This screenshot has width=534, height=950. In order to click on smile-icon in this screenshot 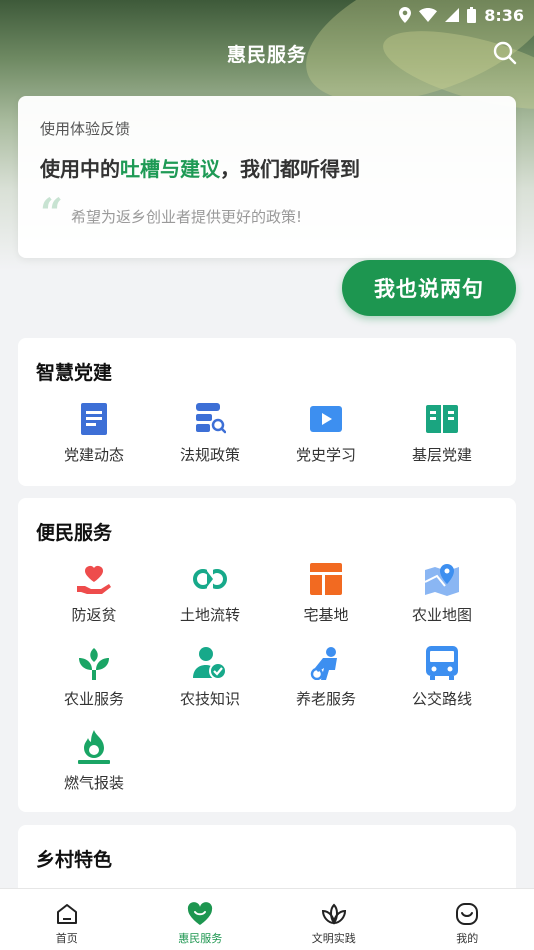, I will do `click(467, 914)`.